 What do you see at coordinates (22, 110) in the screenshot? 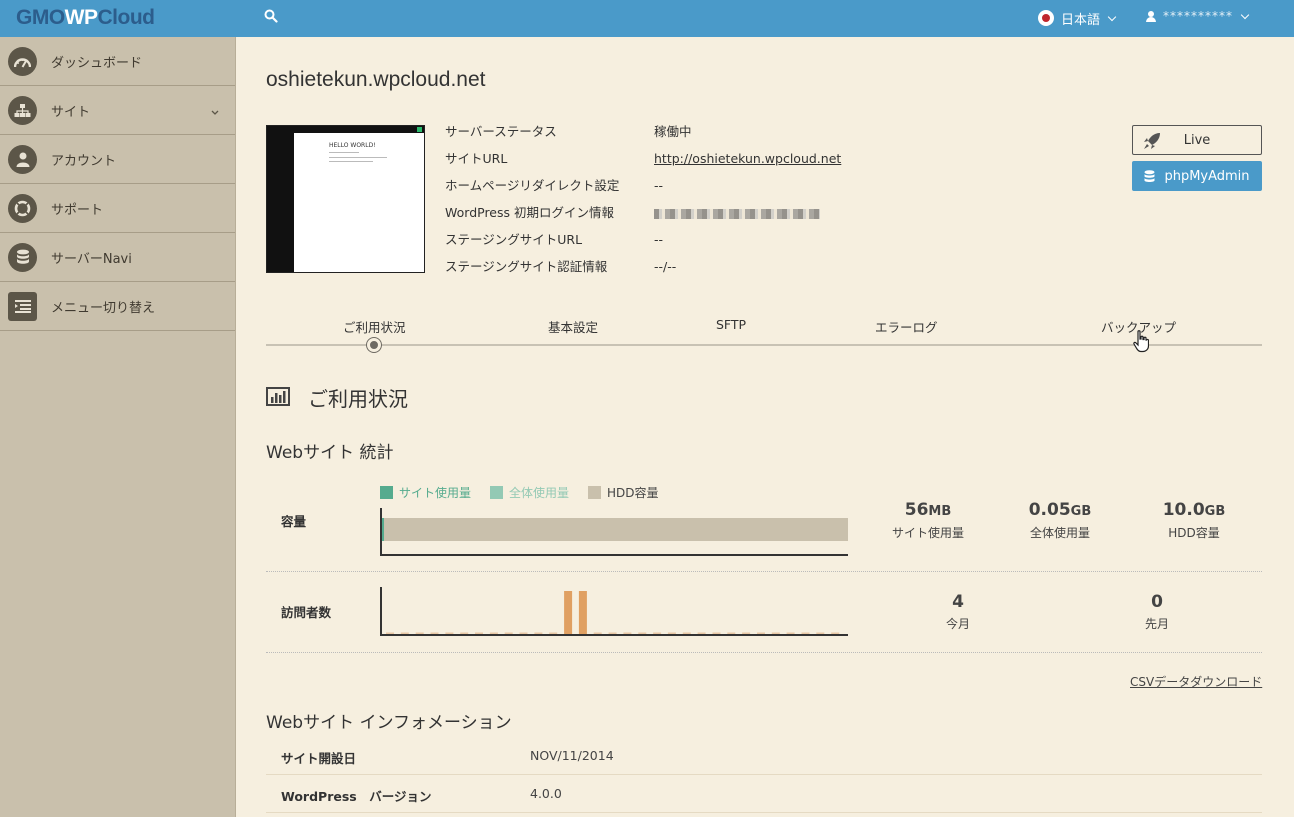
I see `sitemap-icon` at bounding box center [22, 110].